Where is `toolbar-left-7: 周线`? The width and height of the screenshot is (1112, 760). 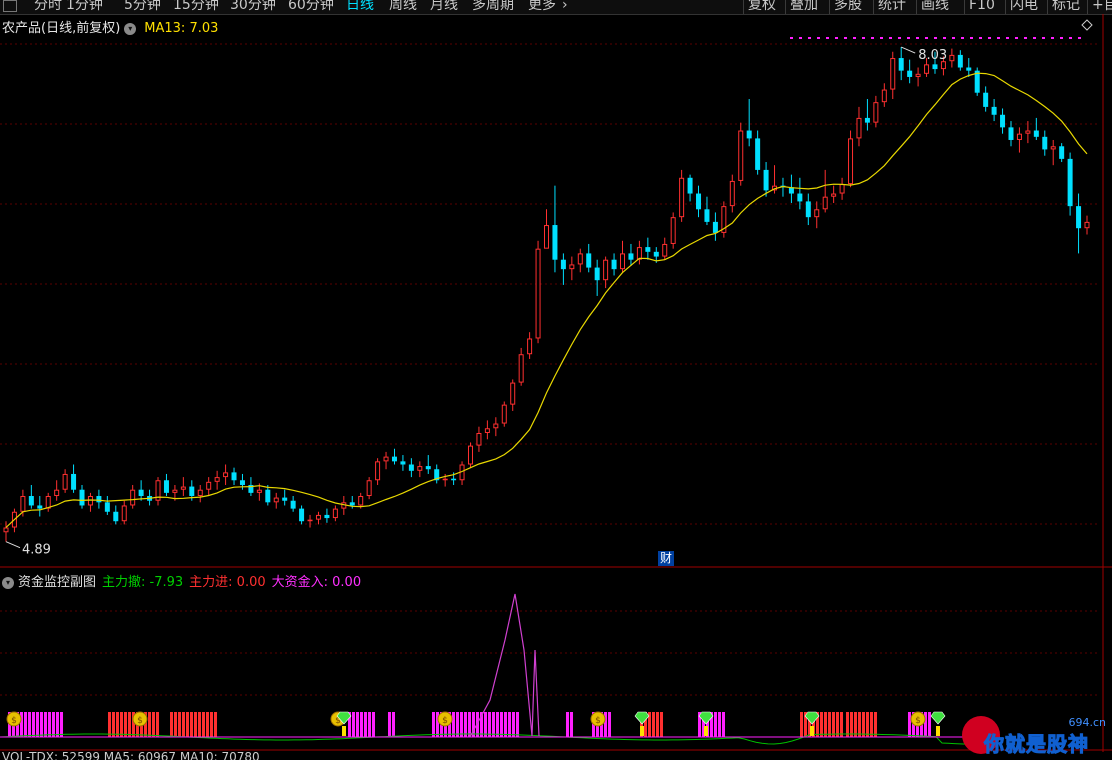 toolbar-left-7: 周线 is located at coordinates (403, 6).